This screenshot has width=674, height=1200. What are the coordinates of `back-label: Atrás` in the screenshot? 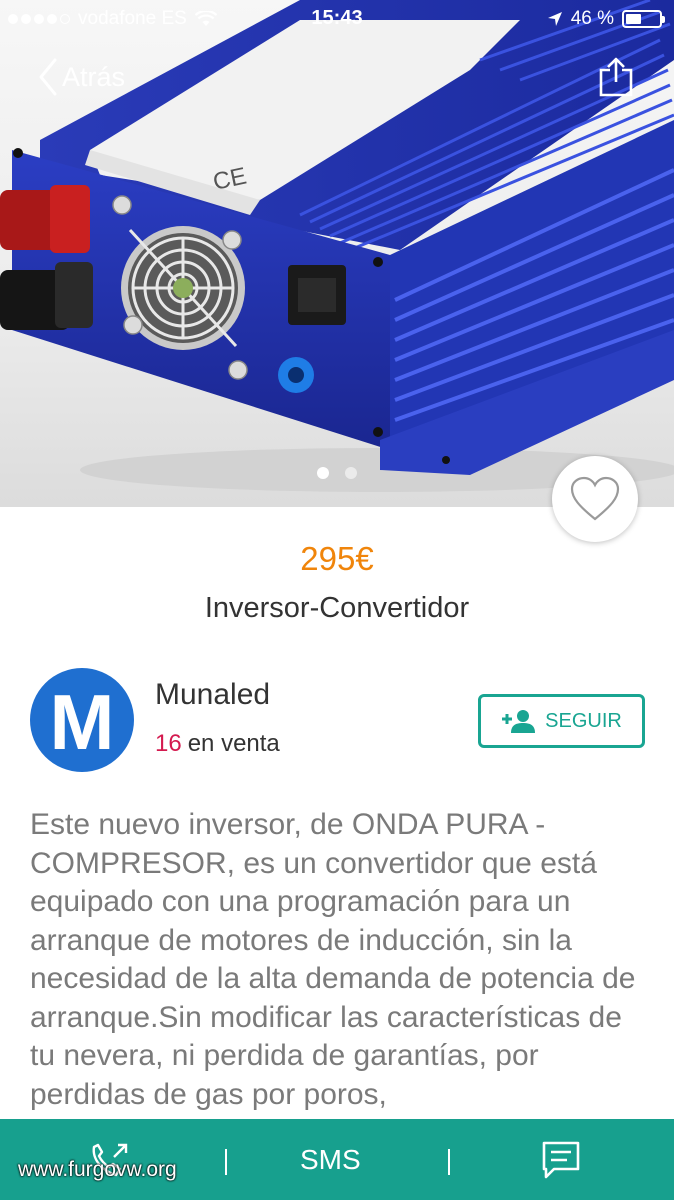 It's located at (94, 76).